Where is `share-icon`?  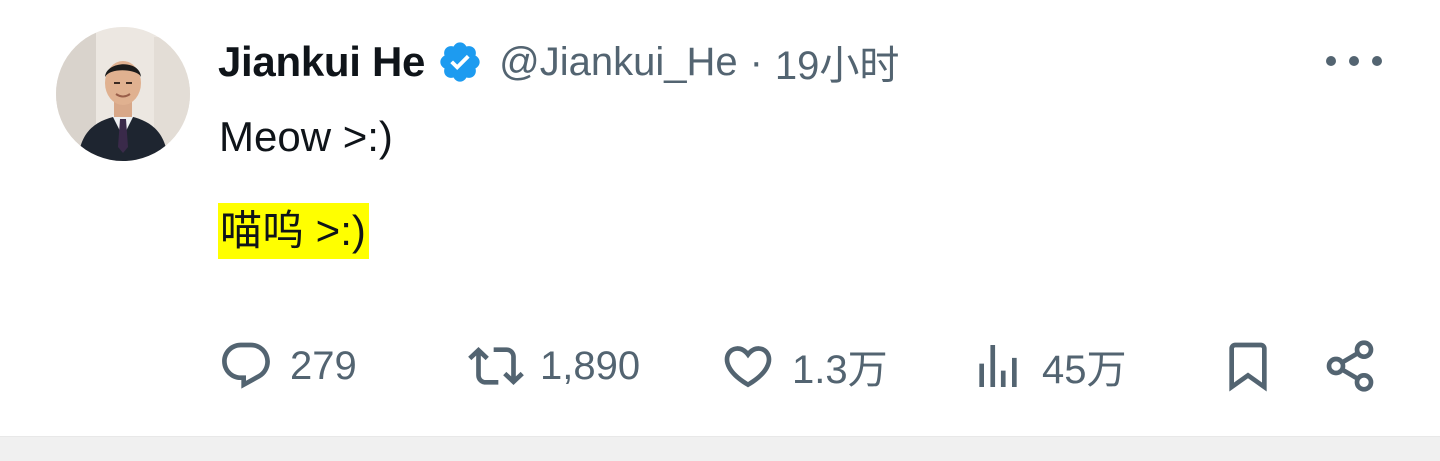
share-icon is located at coordinates (1350, 366).